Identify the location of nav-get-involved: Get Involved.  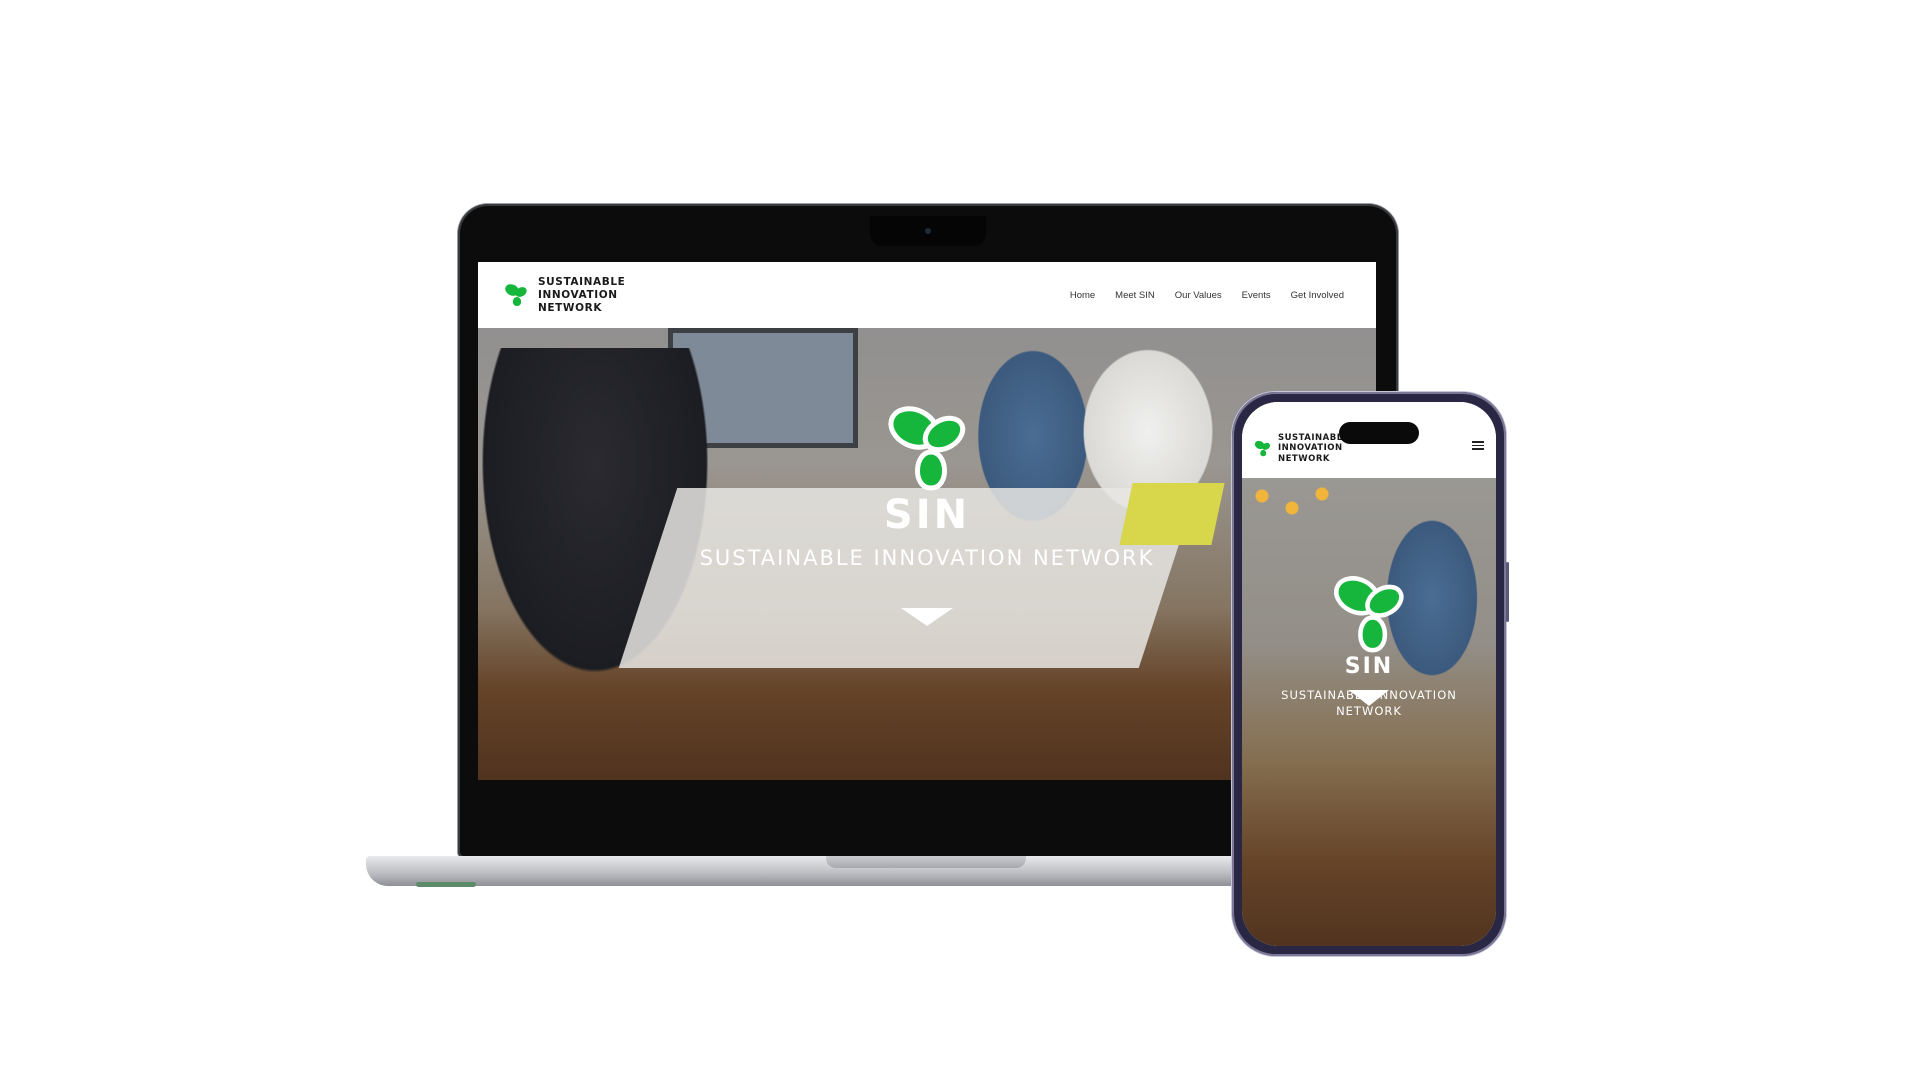
(1317, 295).